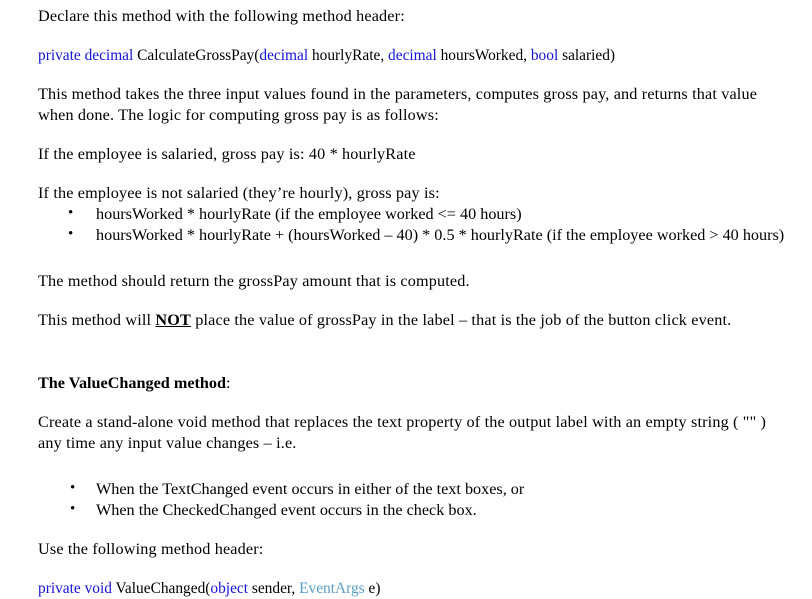  I want to click on param-hourlyrate: hourlyRate,, so click(348, 55).